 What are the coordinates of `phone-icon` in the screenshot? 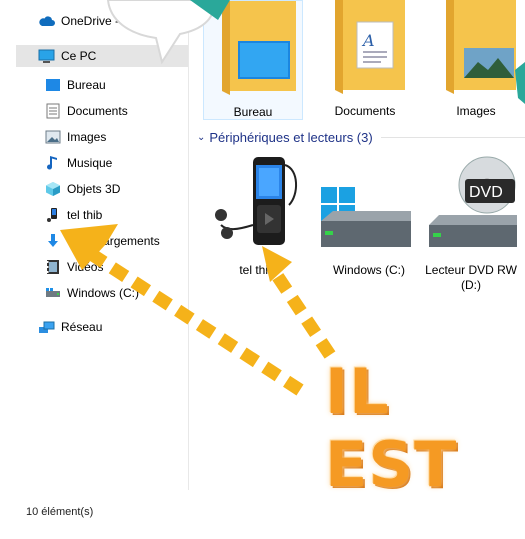 It's located at (52, 215).